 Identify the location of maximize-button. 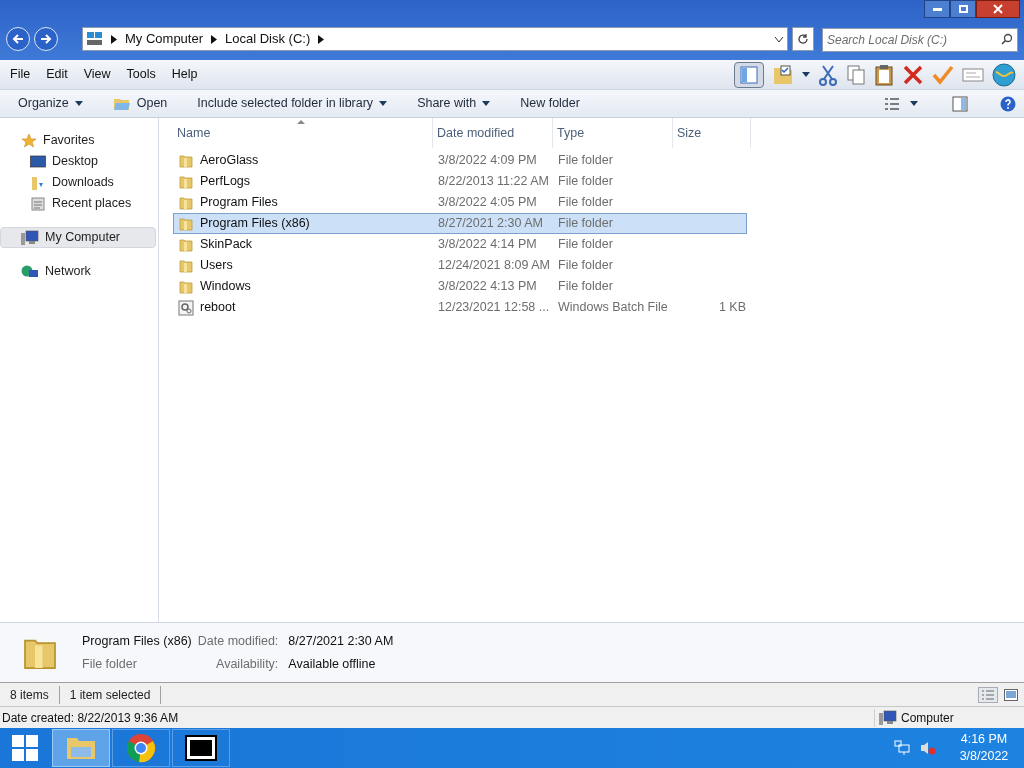
(963, 9).